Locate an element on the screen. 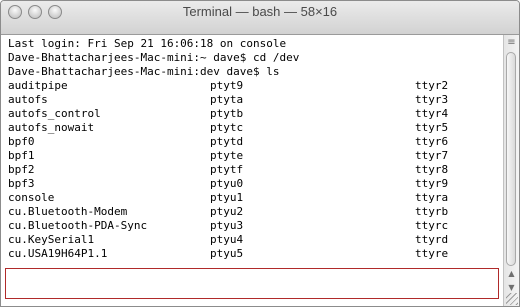 This screenshot has height=307, width=520. ls-entry: autofs_nowait is located at coordinates (51, 127).